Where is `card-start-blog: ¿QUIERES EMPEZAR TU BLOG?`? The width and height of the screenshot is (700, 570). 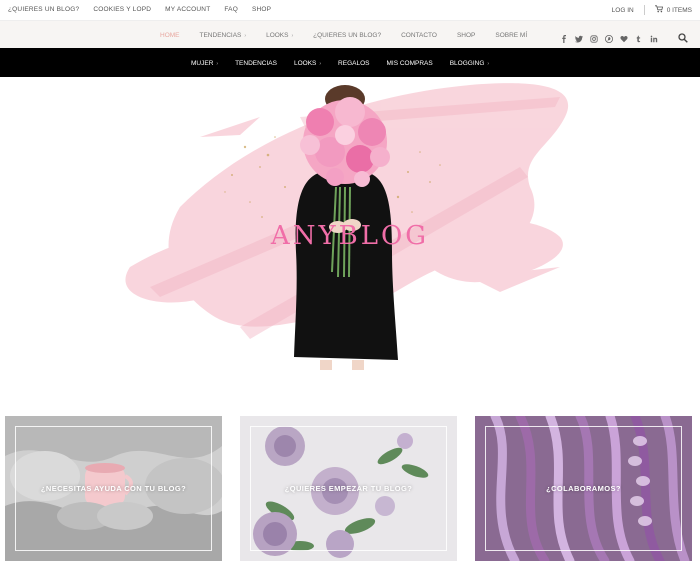 card-start-blog: ¿QUIERES EMPEZAR TU BLOG? is located at coordinates (348, 488).